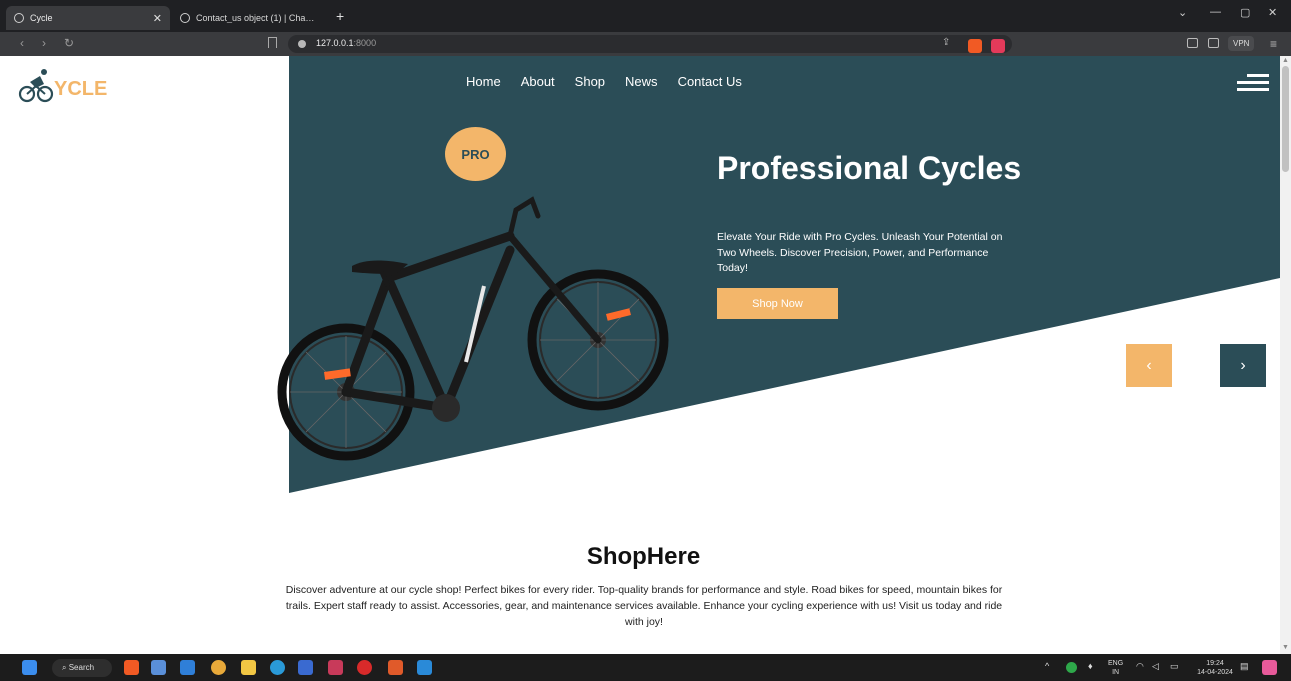  I want to click on logo-text: YCLE, so click(81, 89).